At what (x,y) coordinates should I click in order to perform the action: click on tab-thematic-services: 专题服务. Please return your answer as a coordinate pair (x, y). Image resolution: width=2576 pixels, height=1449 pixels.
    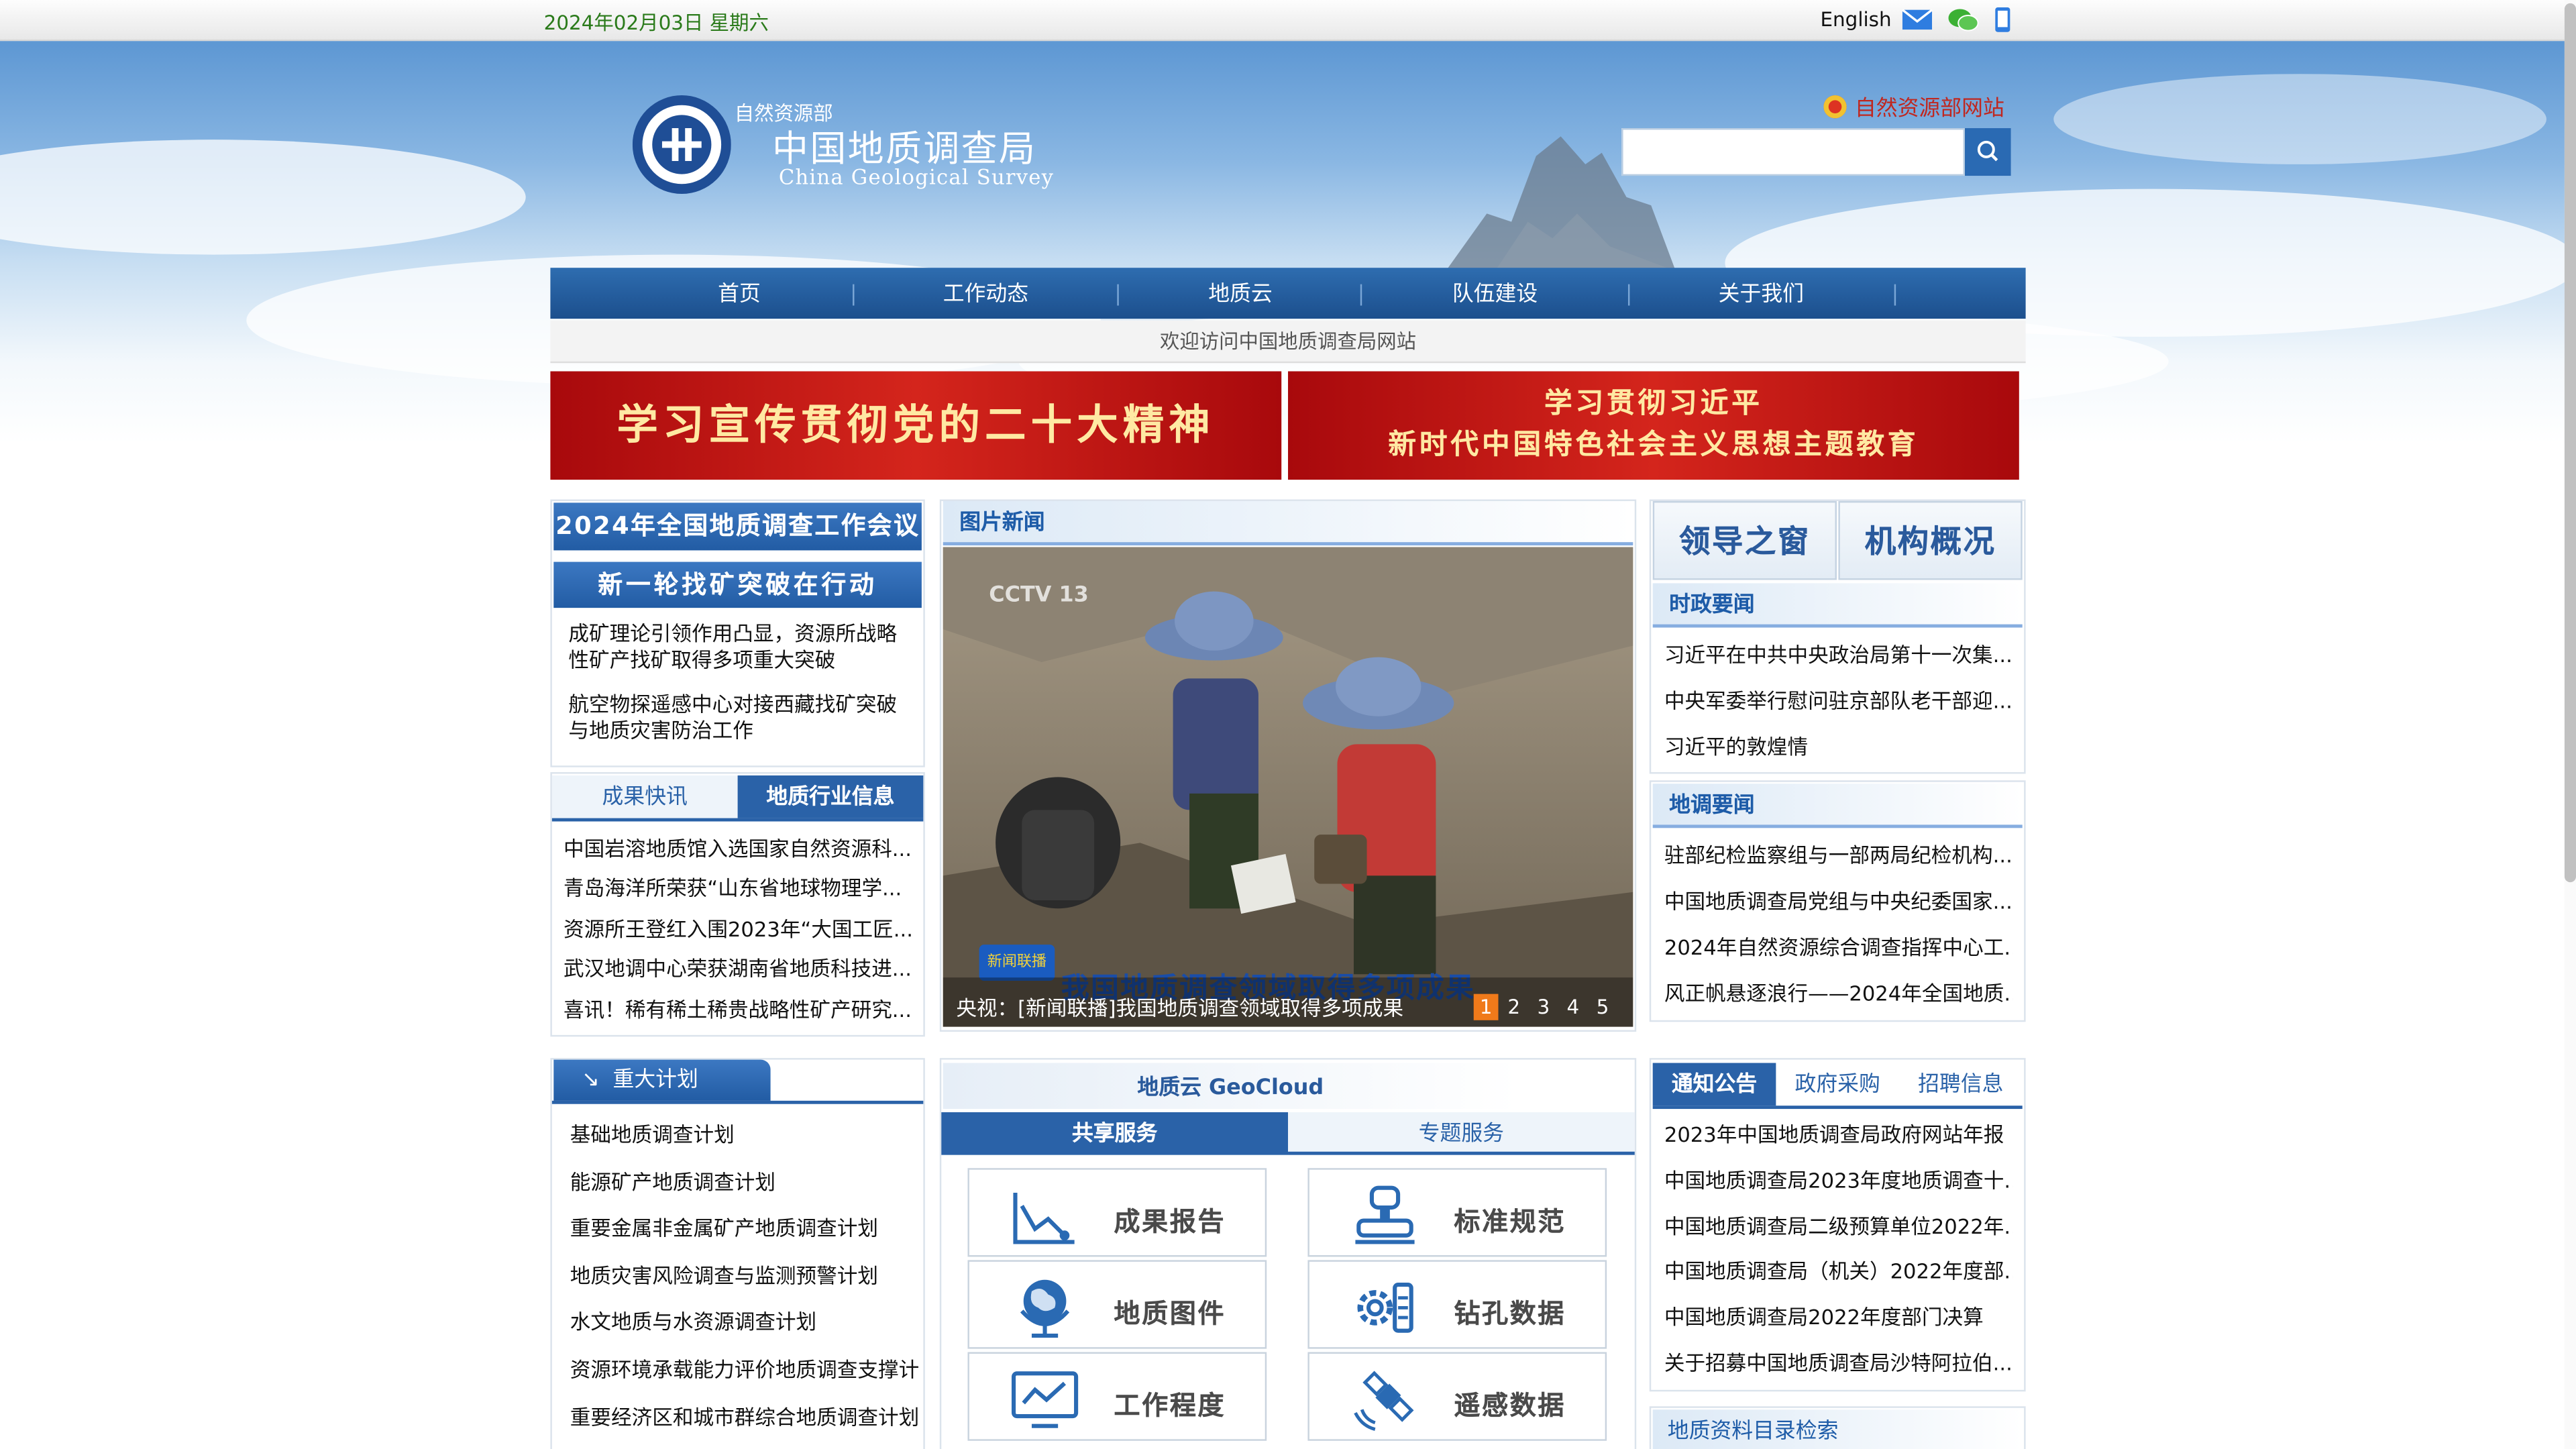
    Looking at the image, I should click on (1461, 1133).